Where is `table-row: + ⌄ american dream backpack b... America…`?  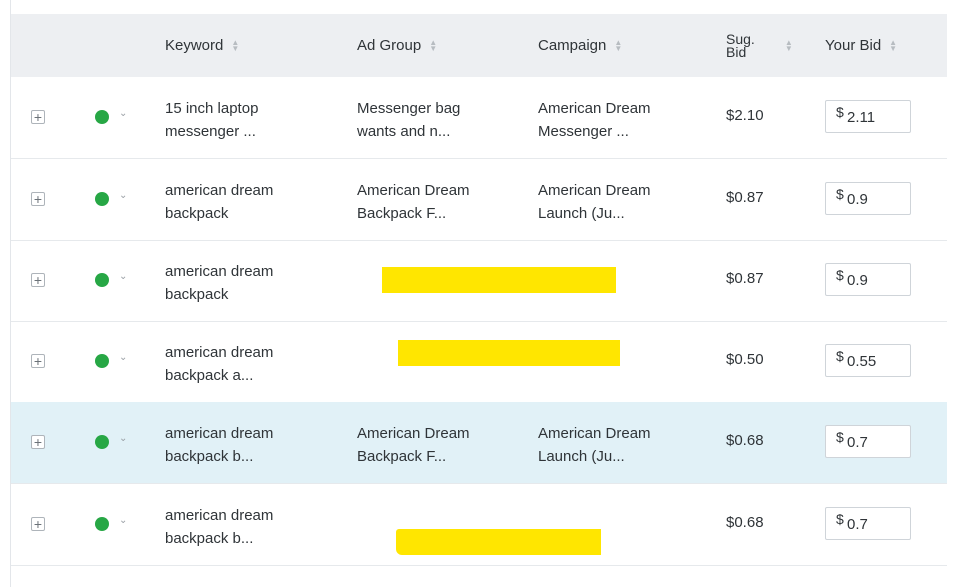
table-row: + ⌄ american dream backpack b... America… is located at coordinates (479, 443).